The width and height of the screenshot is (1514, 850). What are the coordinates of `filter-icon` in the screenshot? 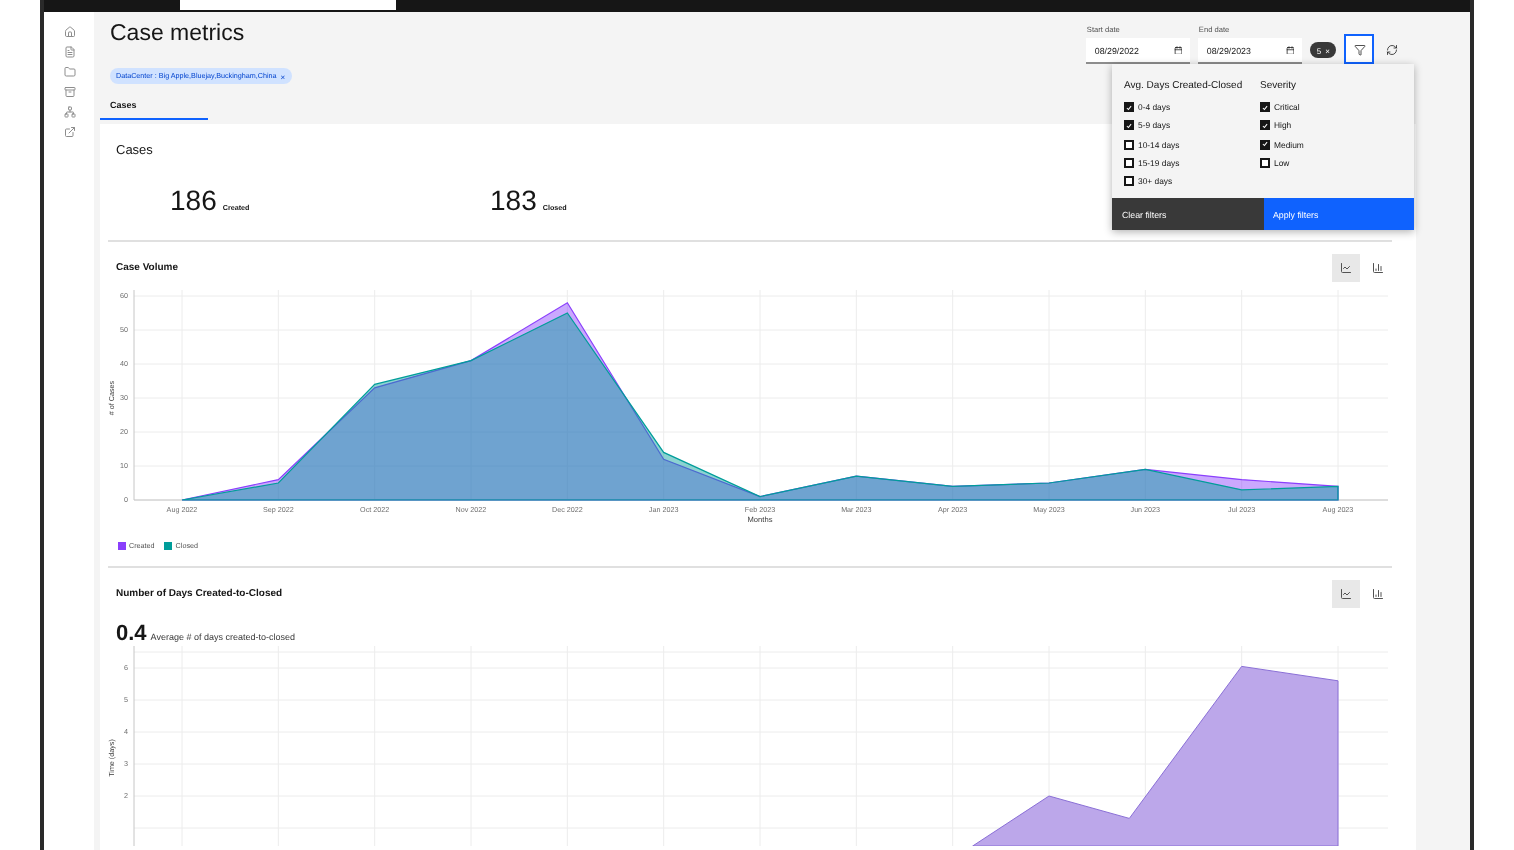 It's located at (1359, 49).